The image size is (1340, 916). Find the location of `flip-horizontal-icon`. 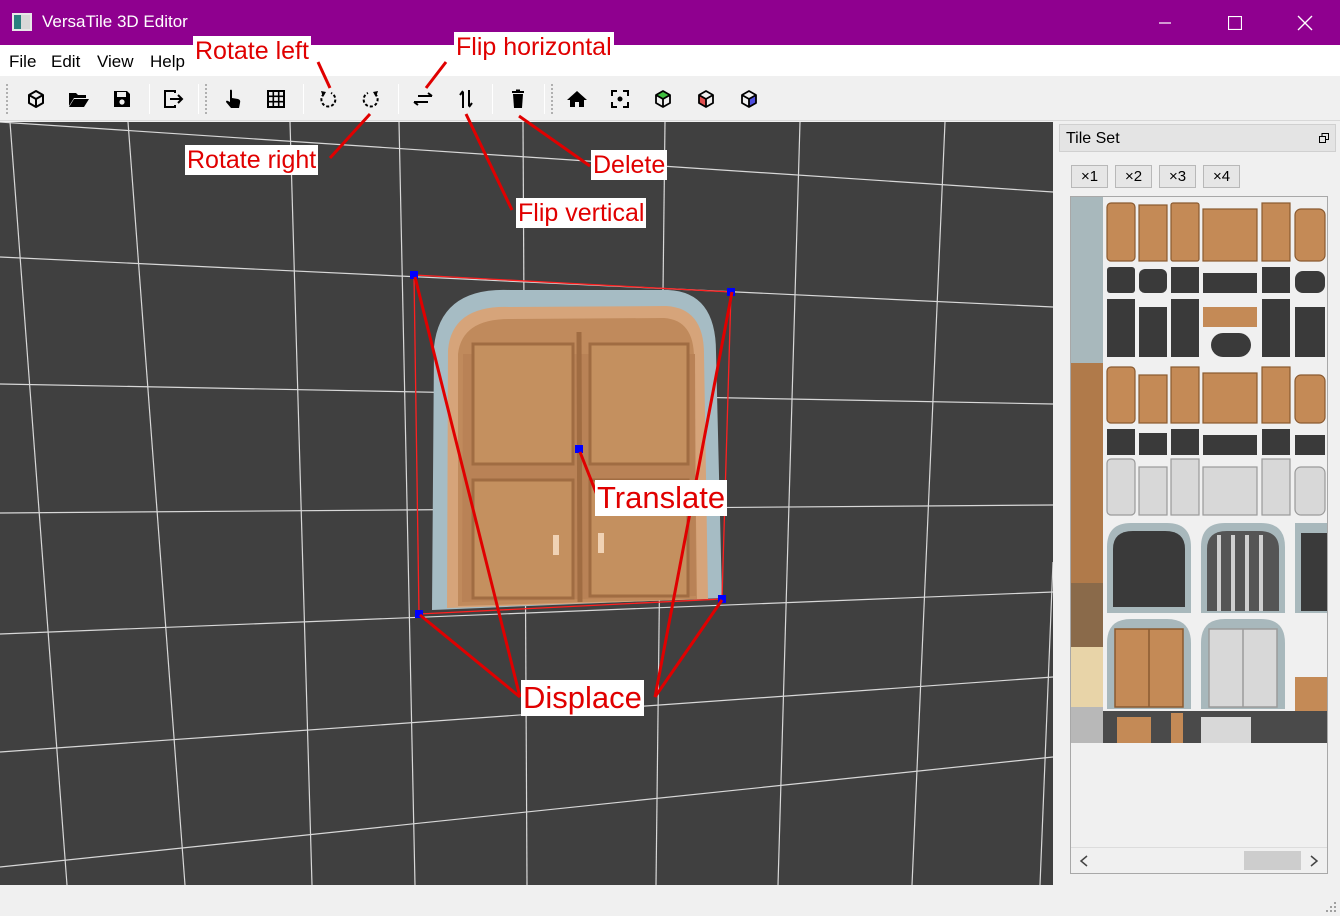

flip-horizontal-icon is located at coordinates (423, 99).